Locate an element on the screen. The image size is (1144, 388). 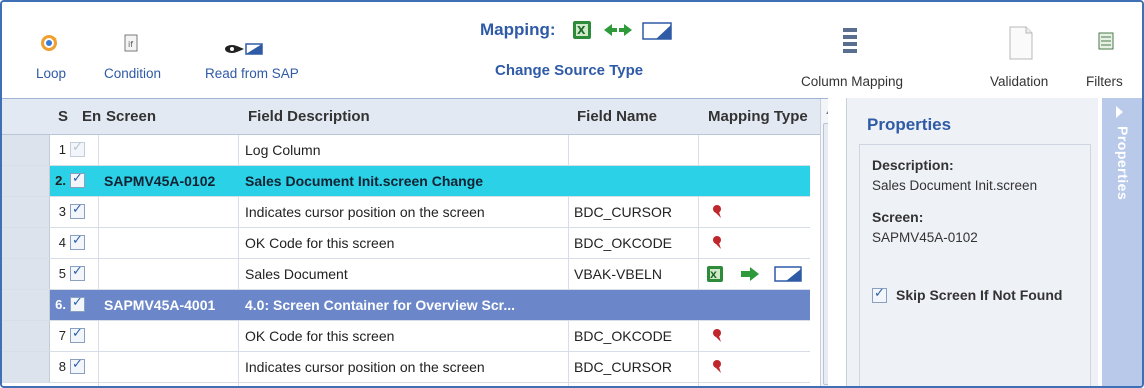
description-label: Description: is located at coordinates (913, 165).